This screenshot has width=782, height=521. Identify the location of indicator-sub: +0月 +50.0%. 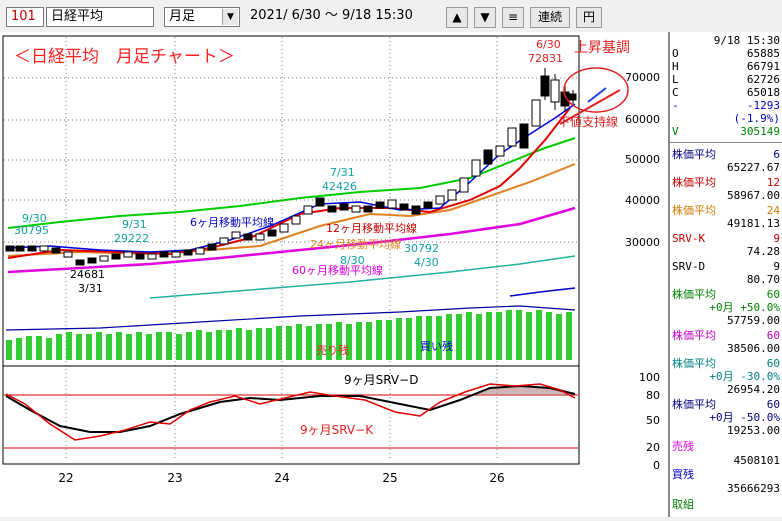
(744, 307).